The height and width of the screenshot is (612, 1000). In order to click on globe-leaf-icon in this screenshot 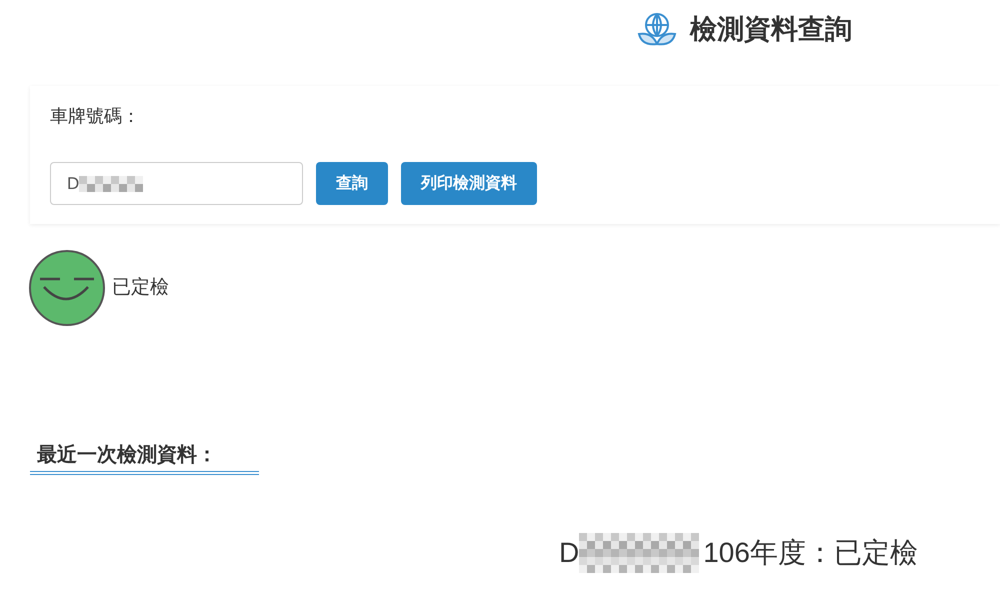, I will do `click(657, 29)`.